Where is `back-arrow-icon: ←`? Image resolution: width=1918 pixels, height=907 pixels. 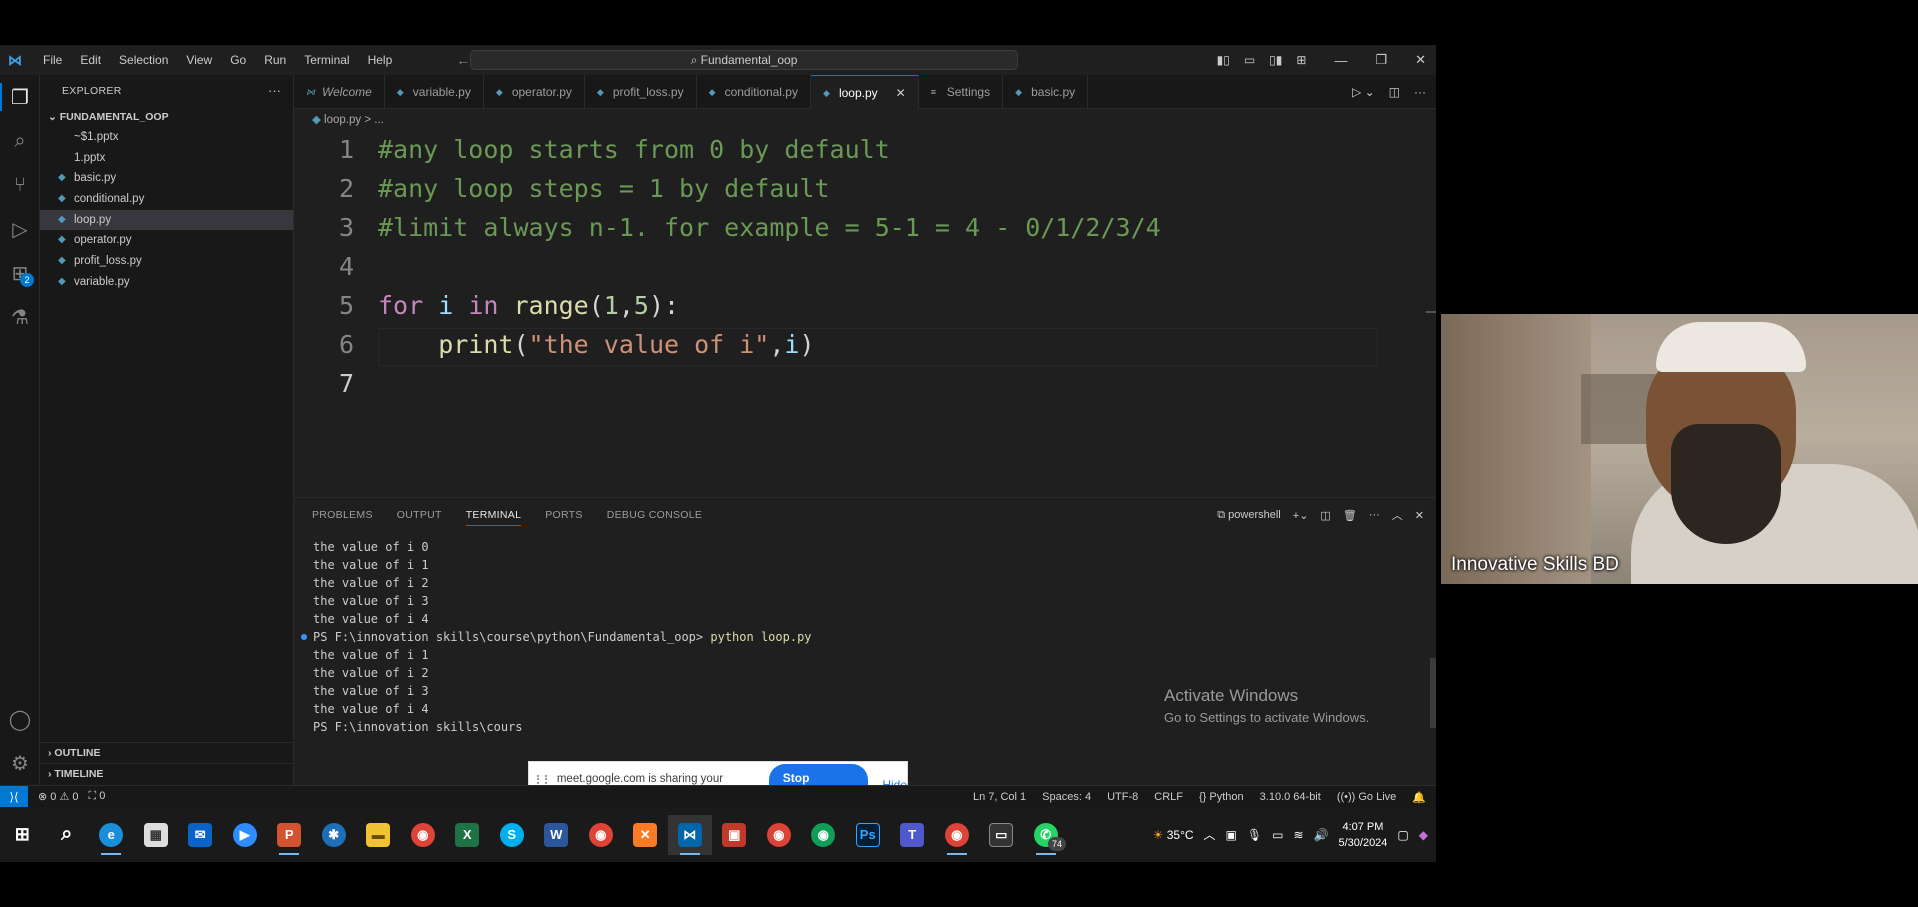 back-arrow-icon: ← is located at coordinates (463, 60).